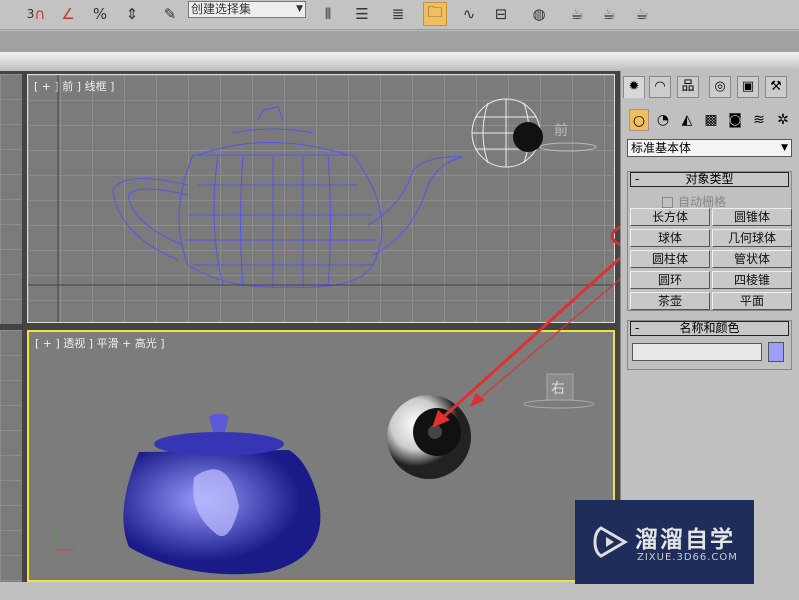  I want to click on viewcube-right: 右, so click(558, 389).